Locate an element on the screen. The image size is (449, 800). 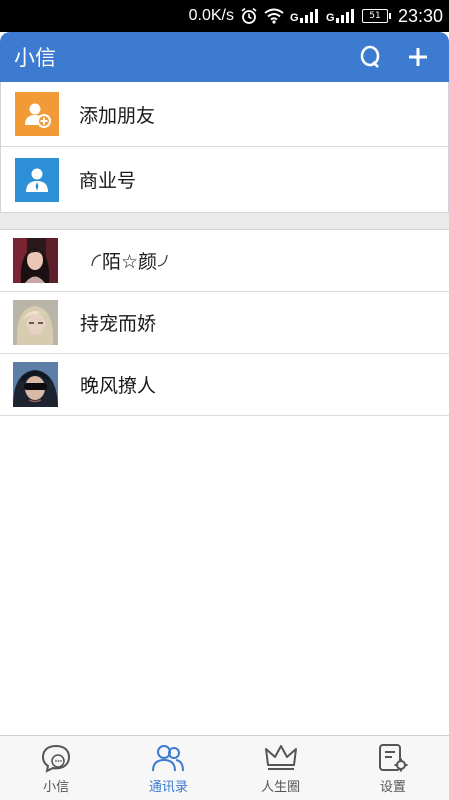
battery-level: 51 is located at coordinates (375, 16).